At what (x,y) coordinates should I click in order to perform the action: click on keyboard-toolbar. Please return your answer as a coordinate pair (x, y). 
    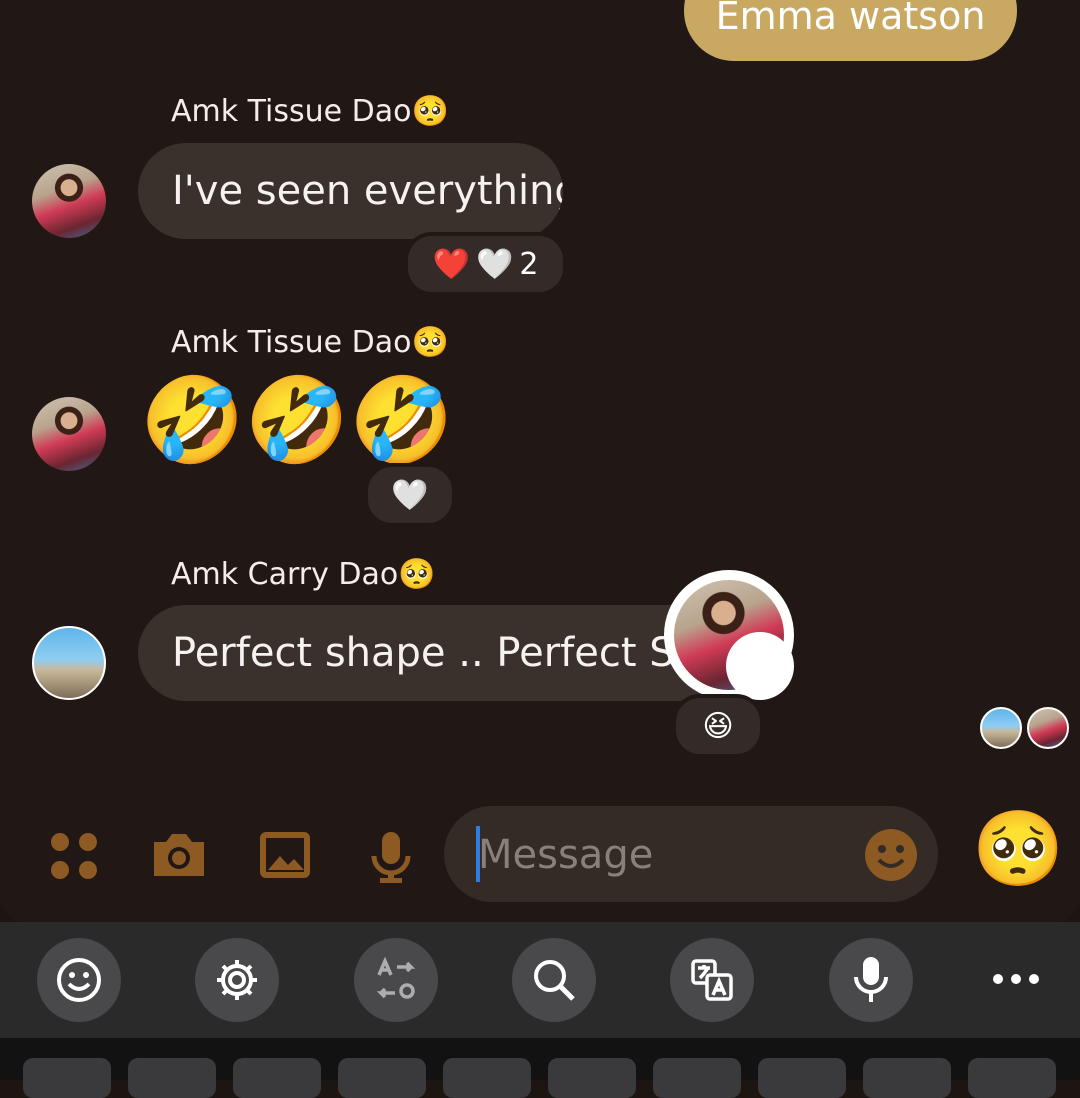
    Looking at the image, I should click on (540, 980).